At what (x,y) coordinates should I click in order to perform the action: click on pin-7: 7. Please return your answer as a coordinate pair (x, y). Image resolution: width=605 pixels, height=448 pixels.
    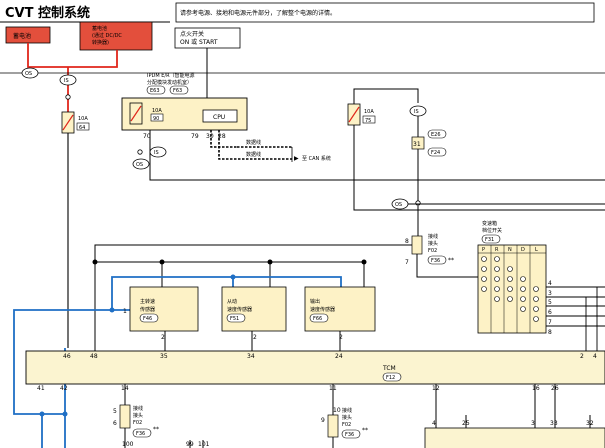
    Looking at the image, I should click on (407, 262).